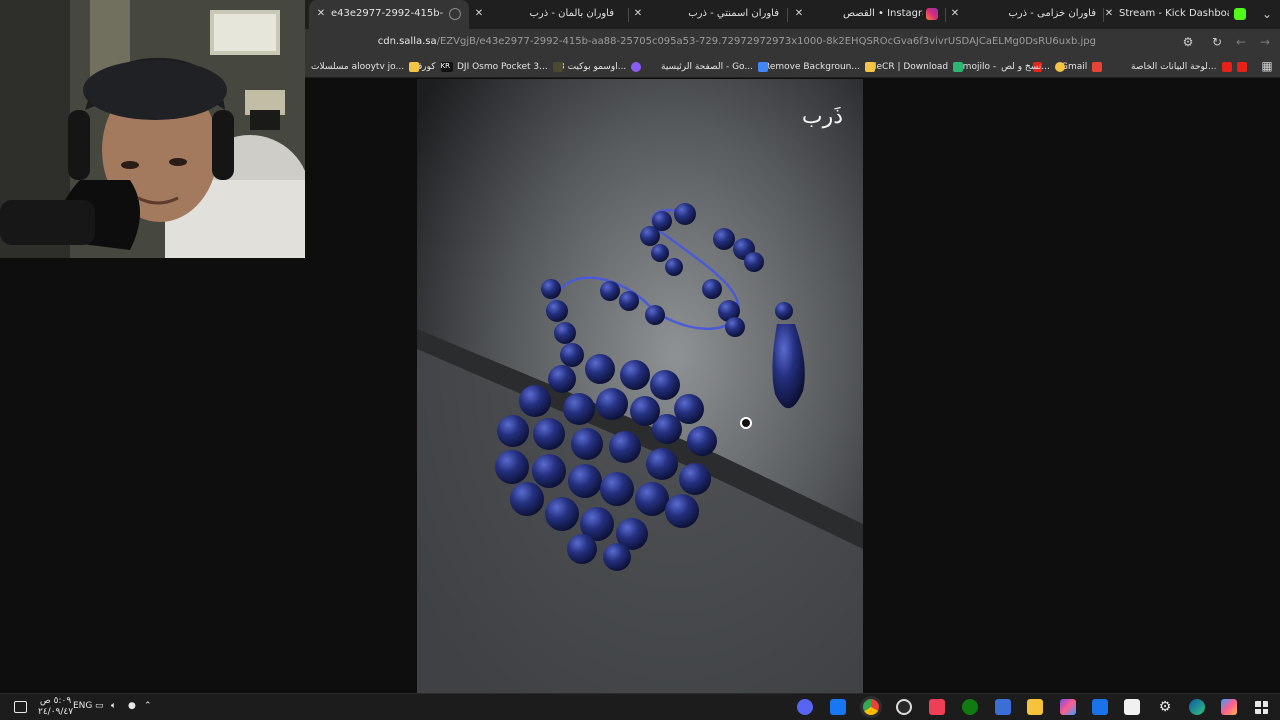  I want to click on webcam-overlay, so click(152, 129).